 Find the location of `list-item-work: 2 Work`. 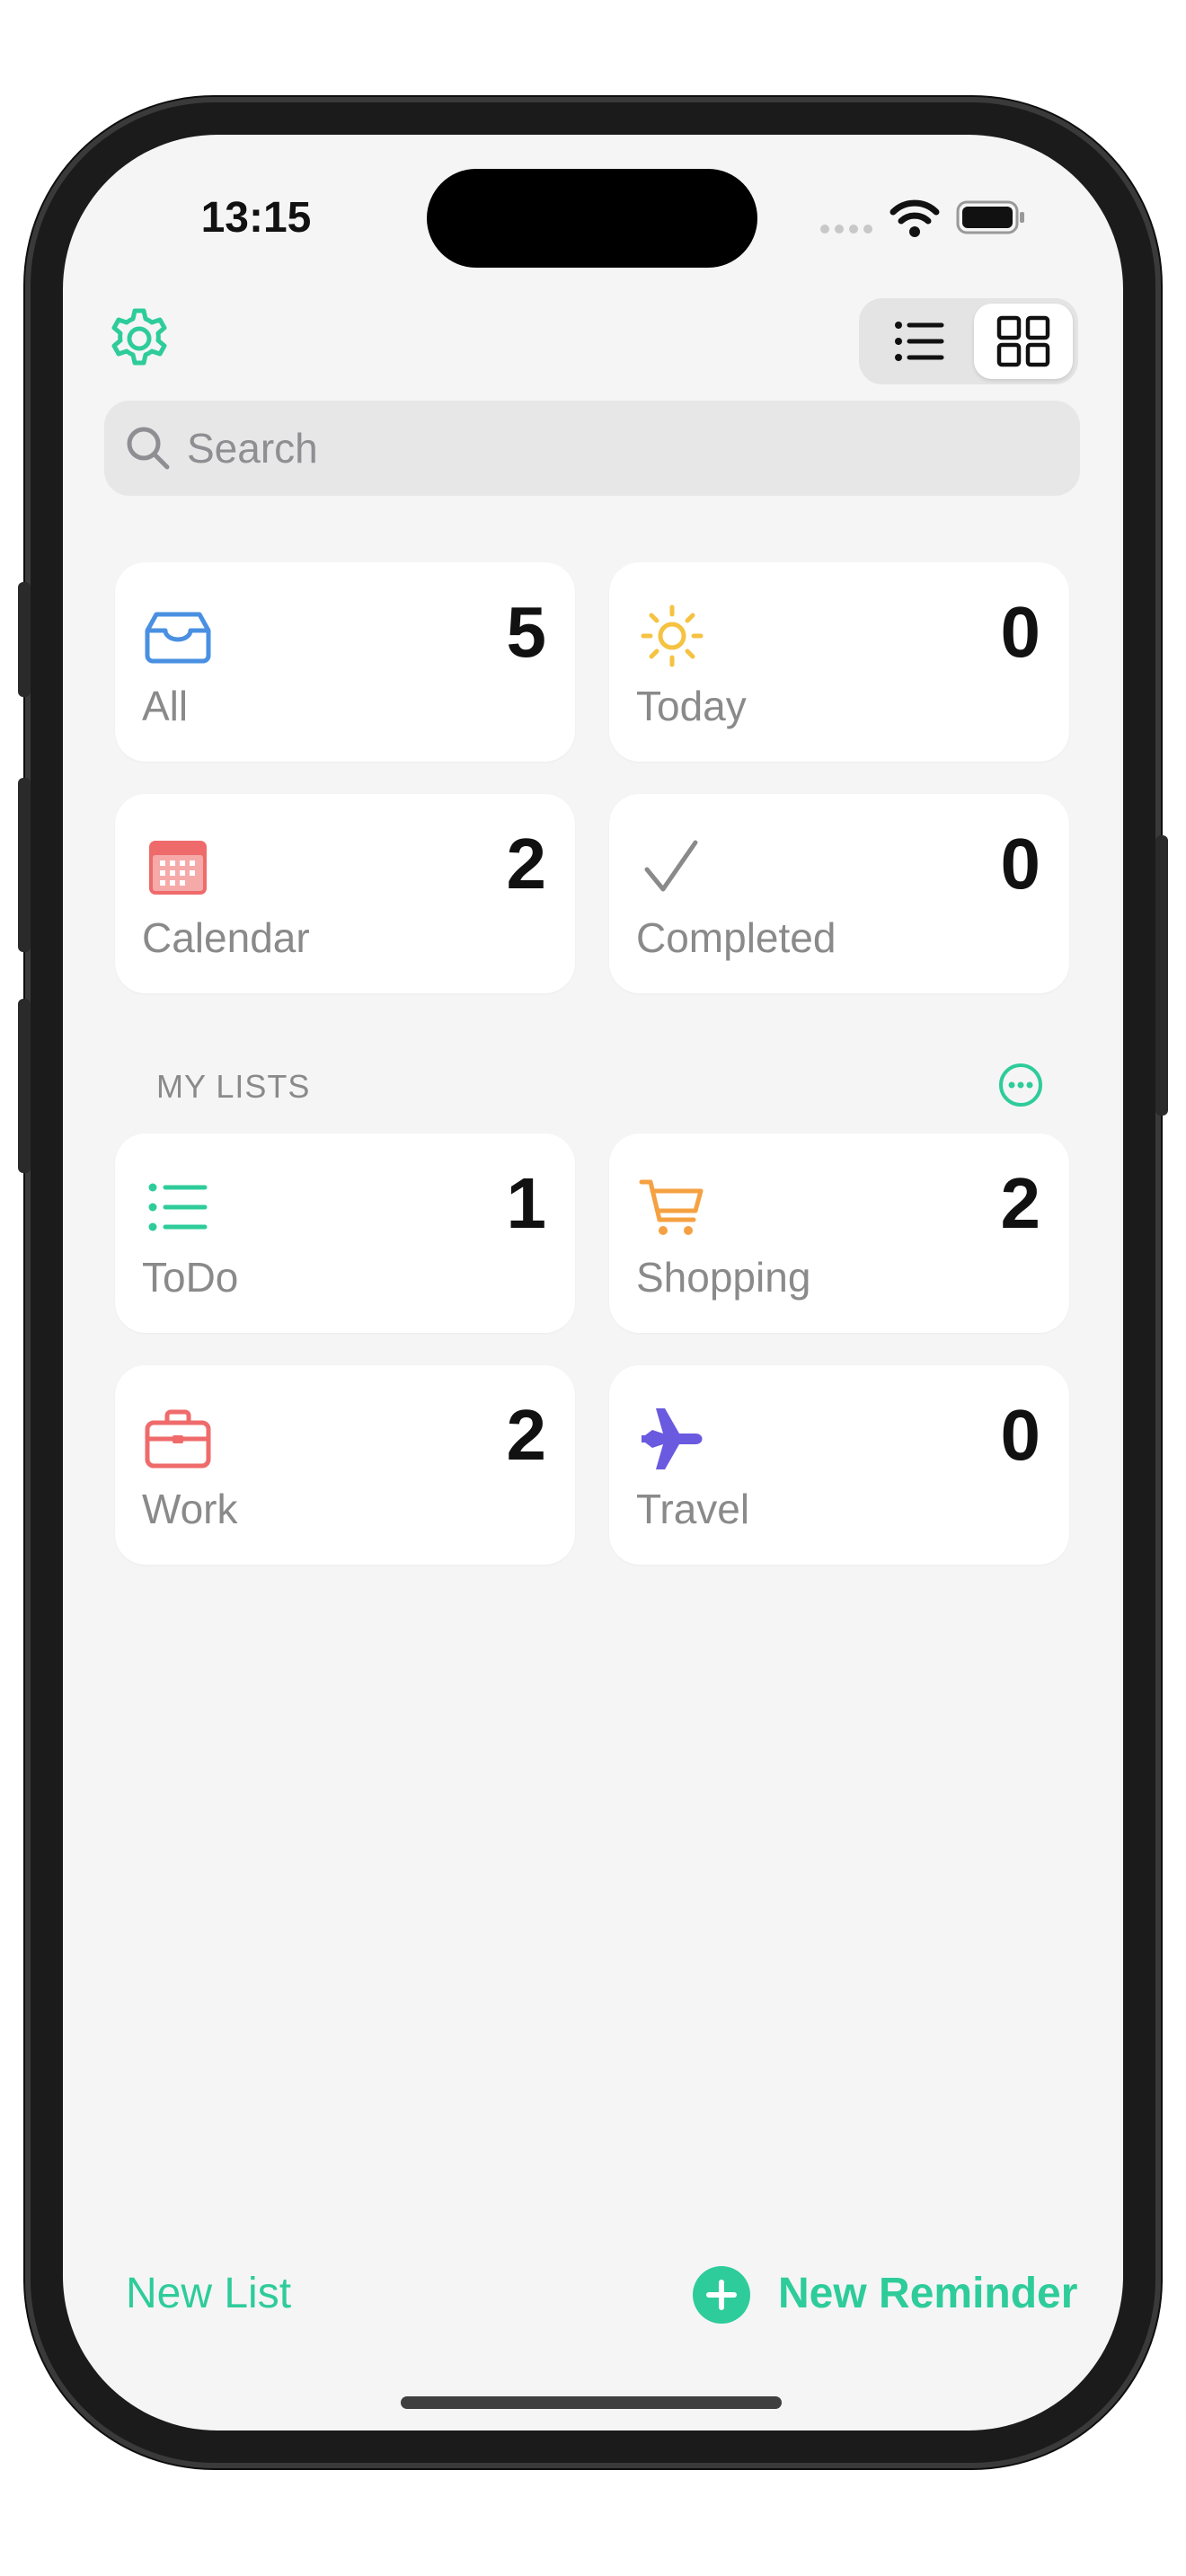

list-item-work: 2 Work is located at coordinates (345, 1465).